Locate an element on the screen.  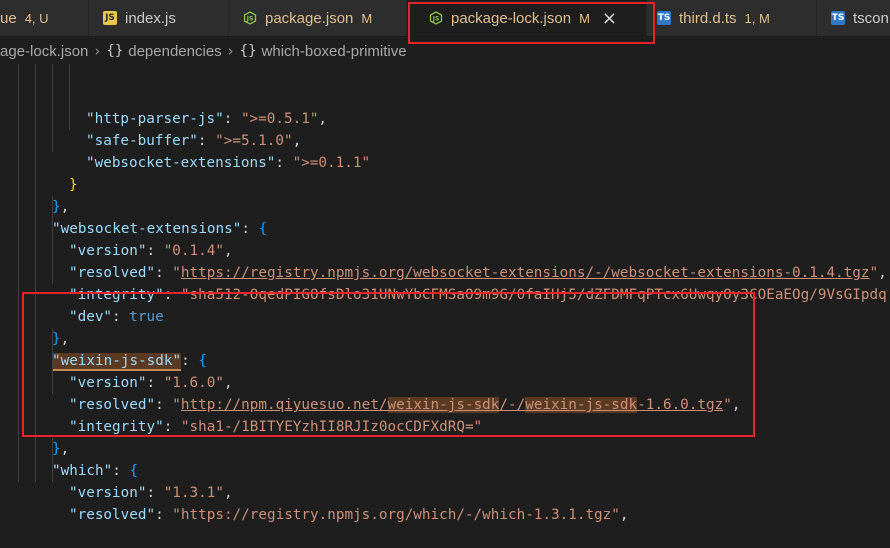
json-key: "which" is located at coordinates (82, 471).